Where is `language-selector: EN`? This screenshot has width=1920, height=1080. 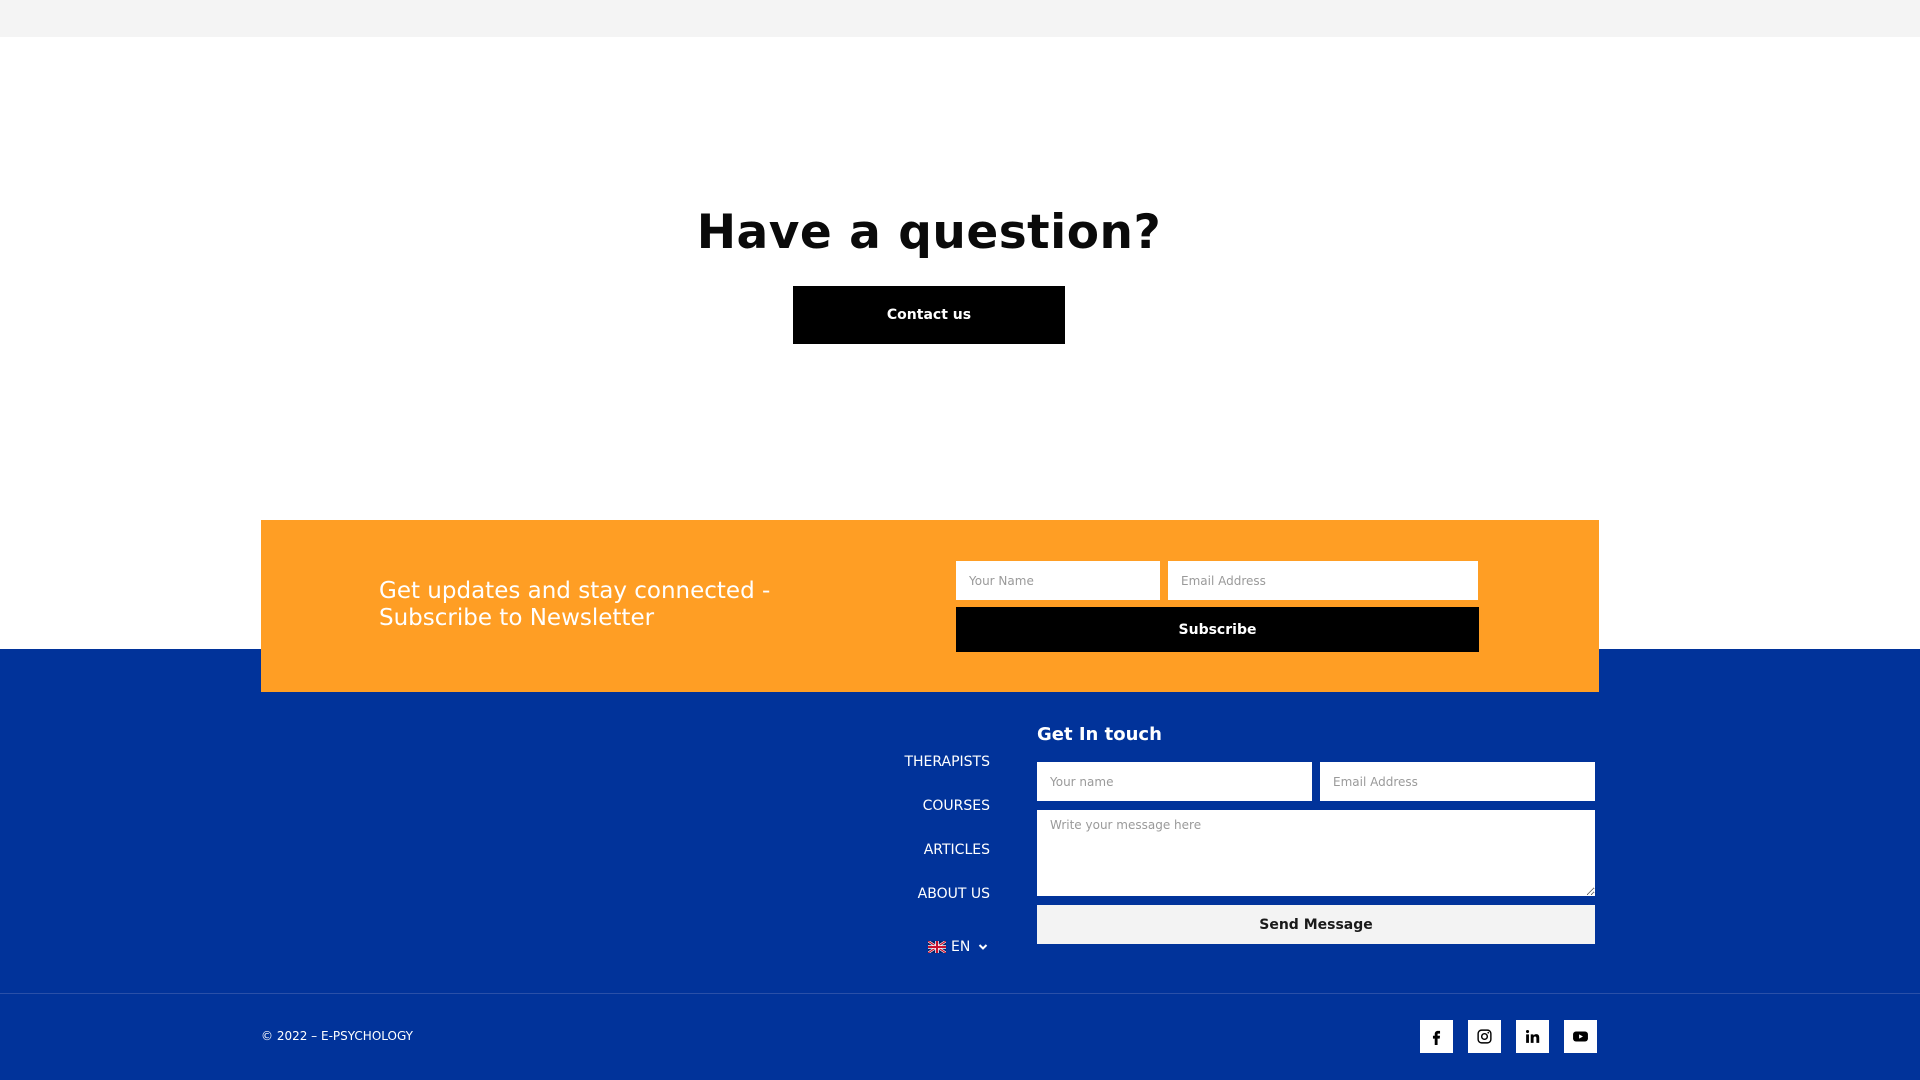 language-selector: EN is located at coordinates (960, 947).